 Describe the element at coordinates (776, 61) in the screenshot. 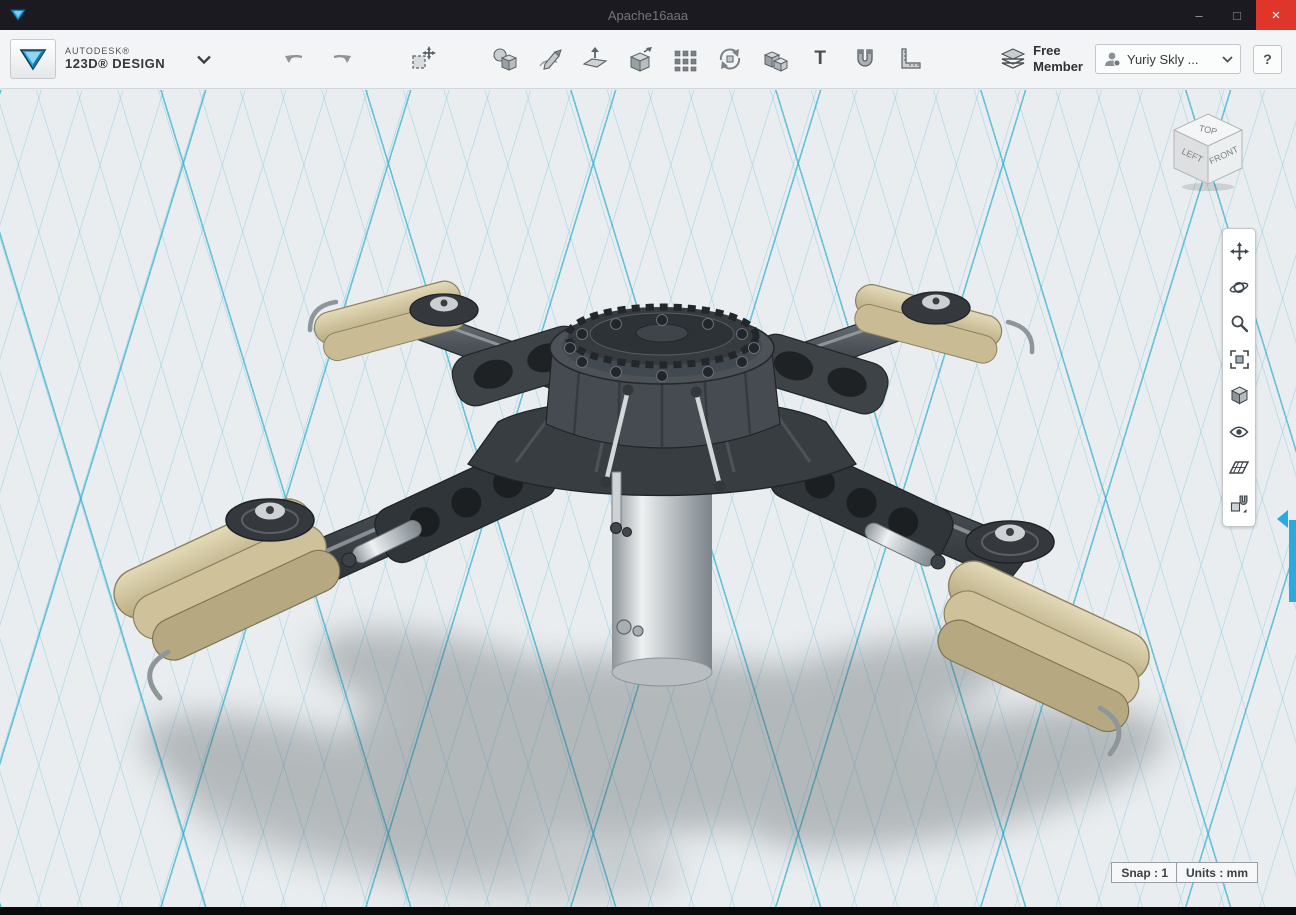

I see `combine-icon` at that location.